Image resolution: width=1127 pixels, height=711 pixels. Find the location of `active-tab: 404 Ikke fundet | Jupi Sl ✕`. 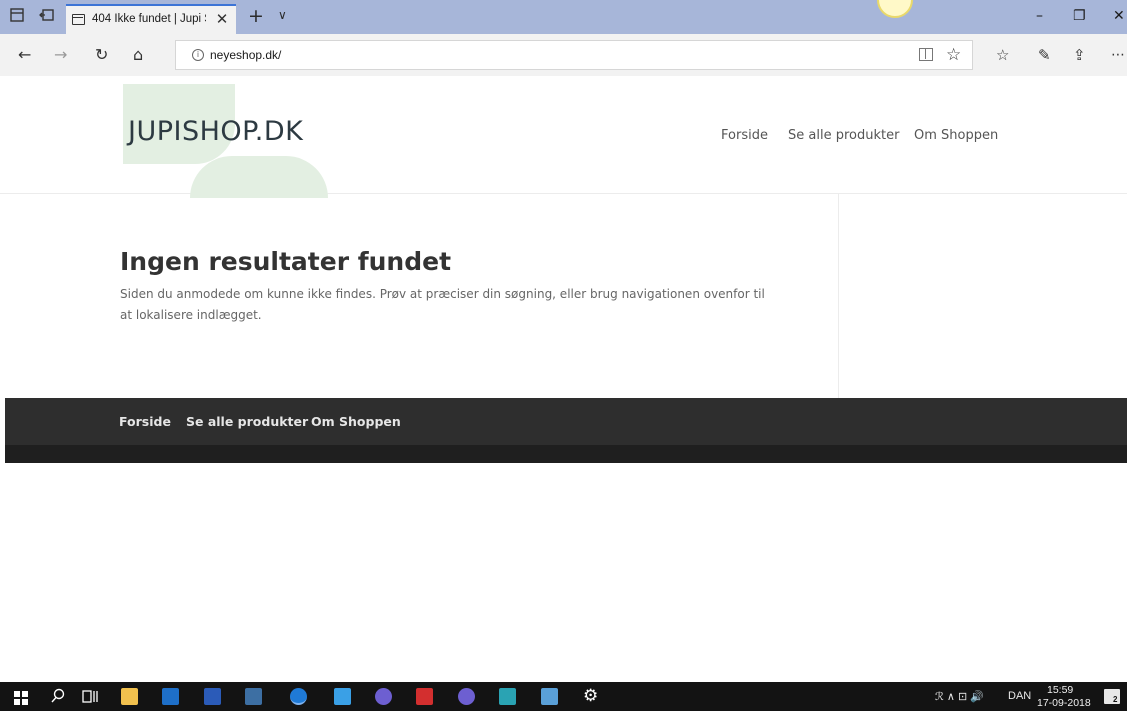

active-tab: 404 Ikke fundet | Jupi Sl ✕ is located at coordinates (151, 19).